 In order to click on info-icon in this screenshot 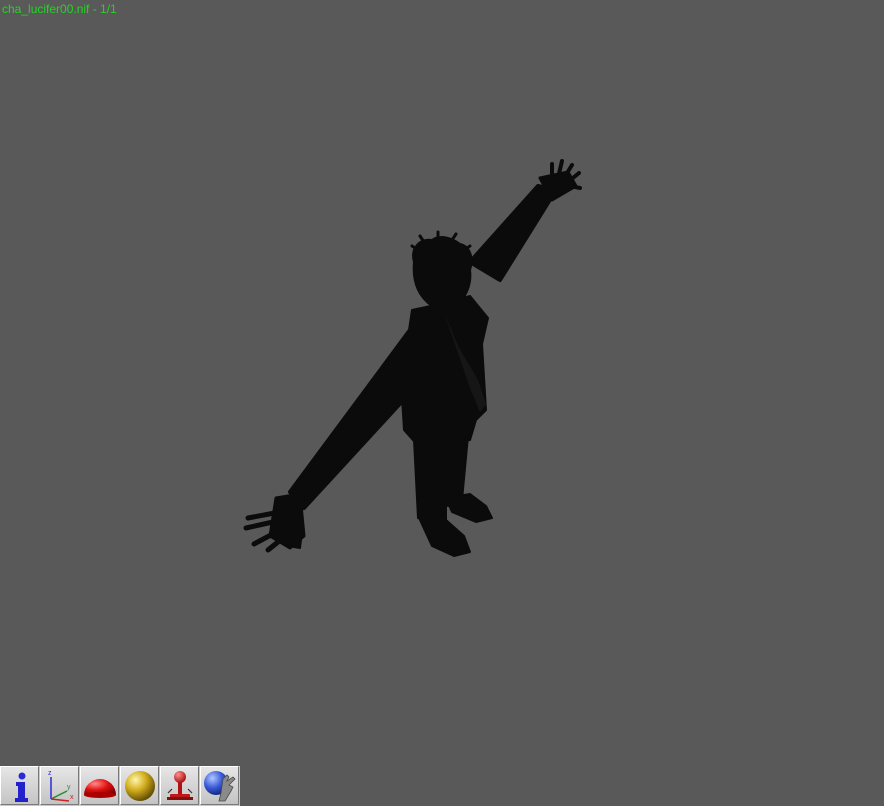, I will do `click(21, 787)`.